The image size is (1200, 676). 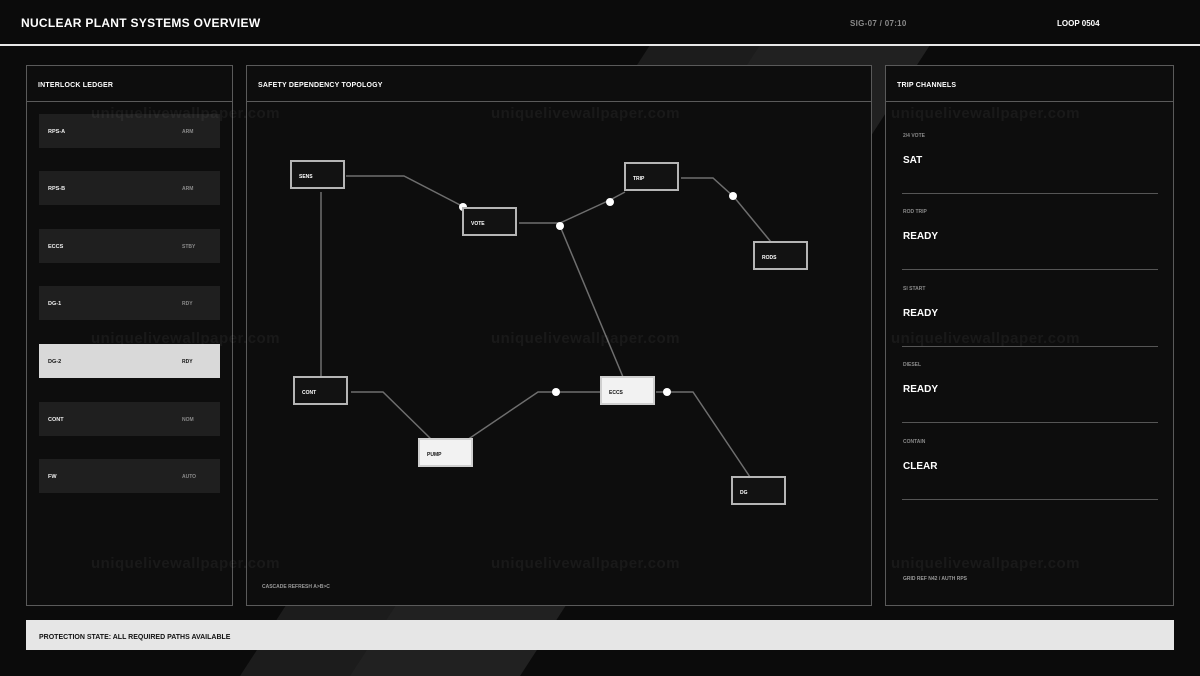 What do you see at coordinates (744, 493) in the screenshot?
I see `node-label: DG` at bounding box center [744, 493].